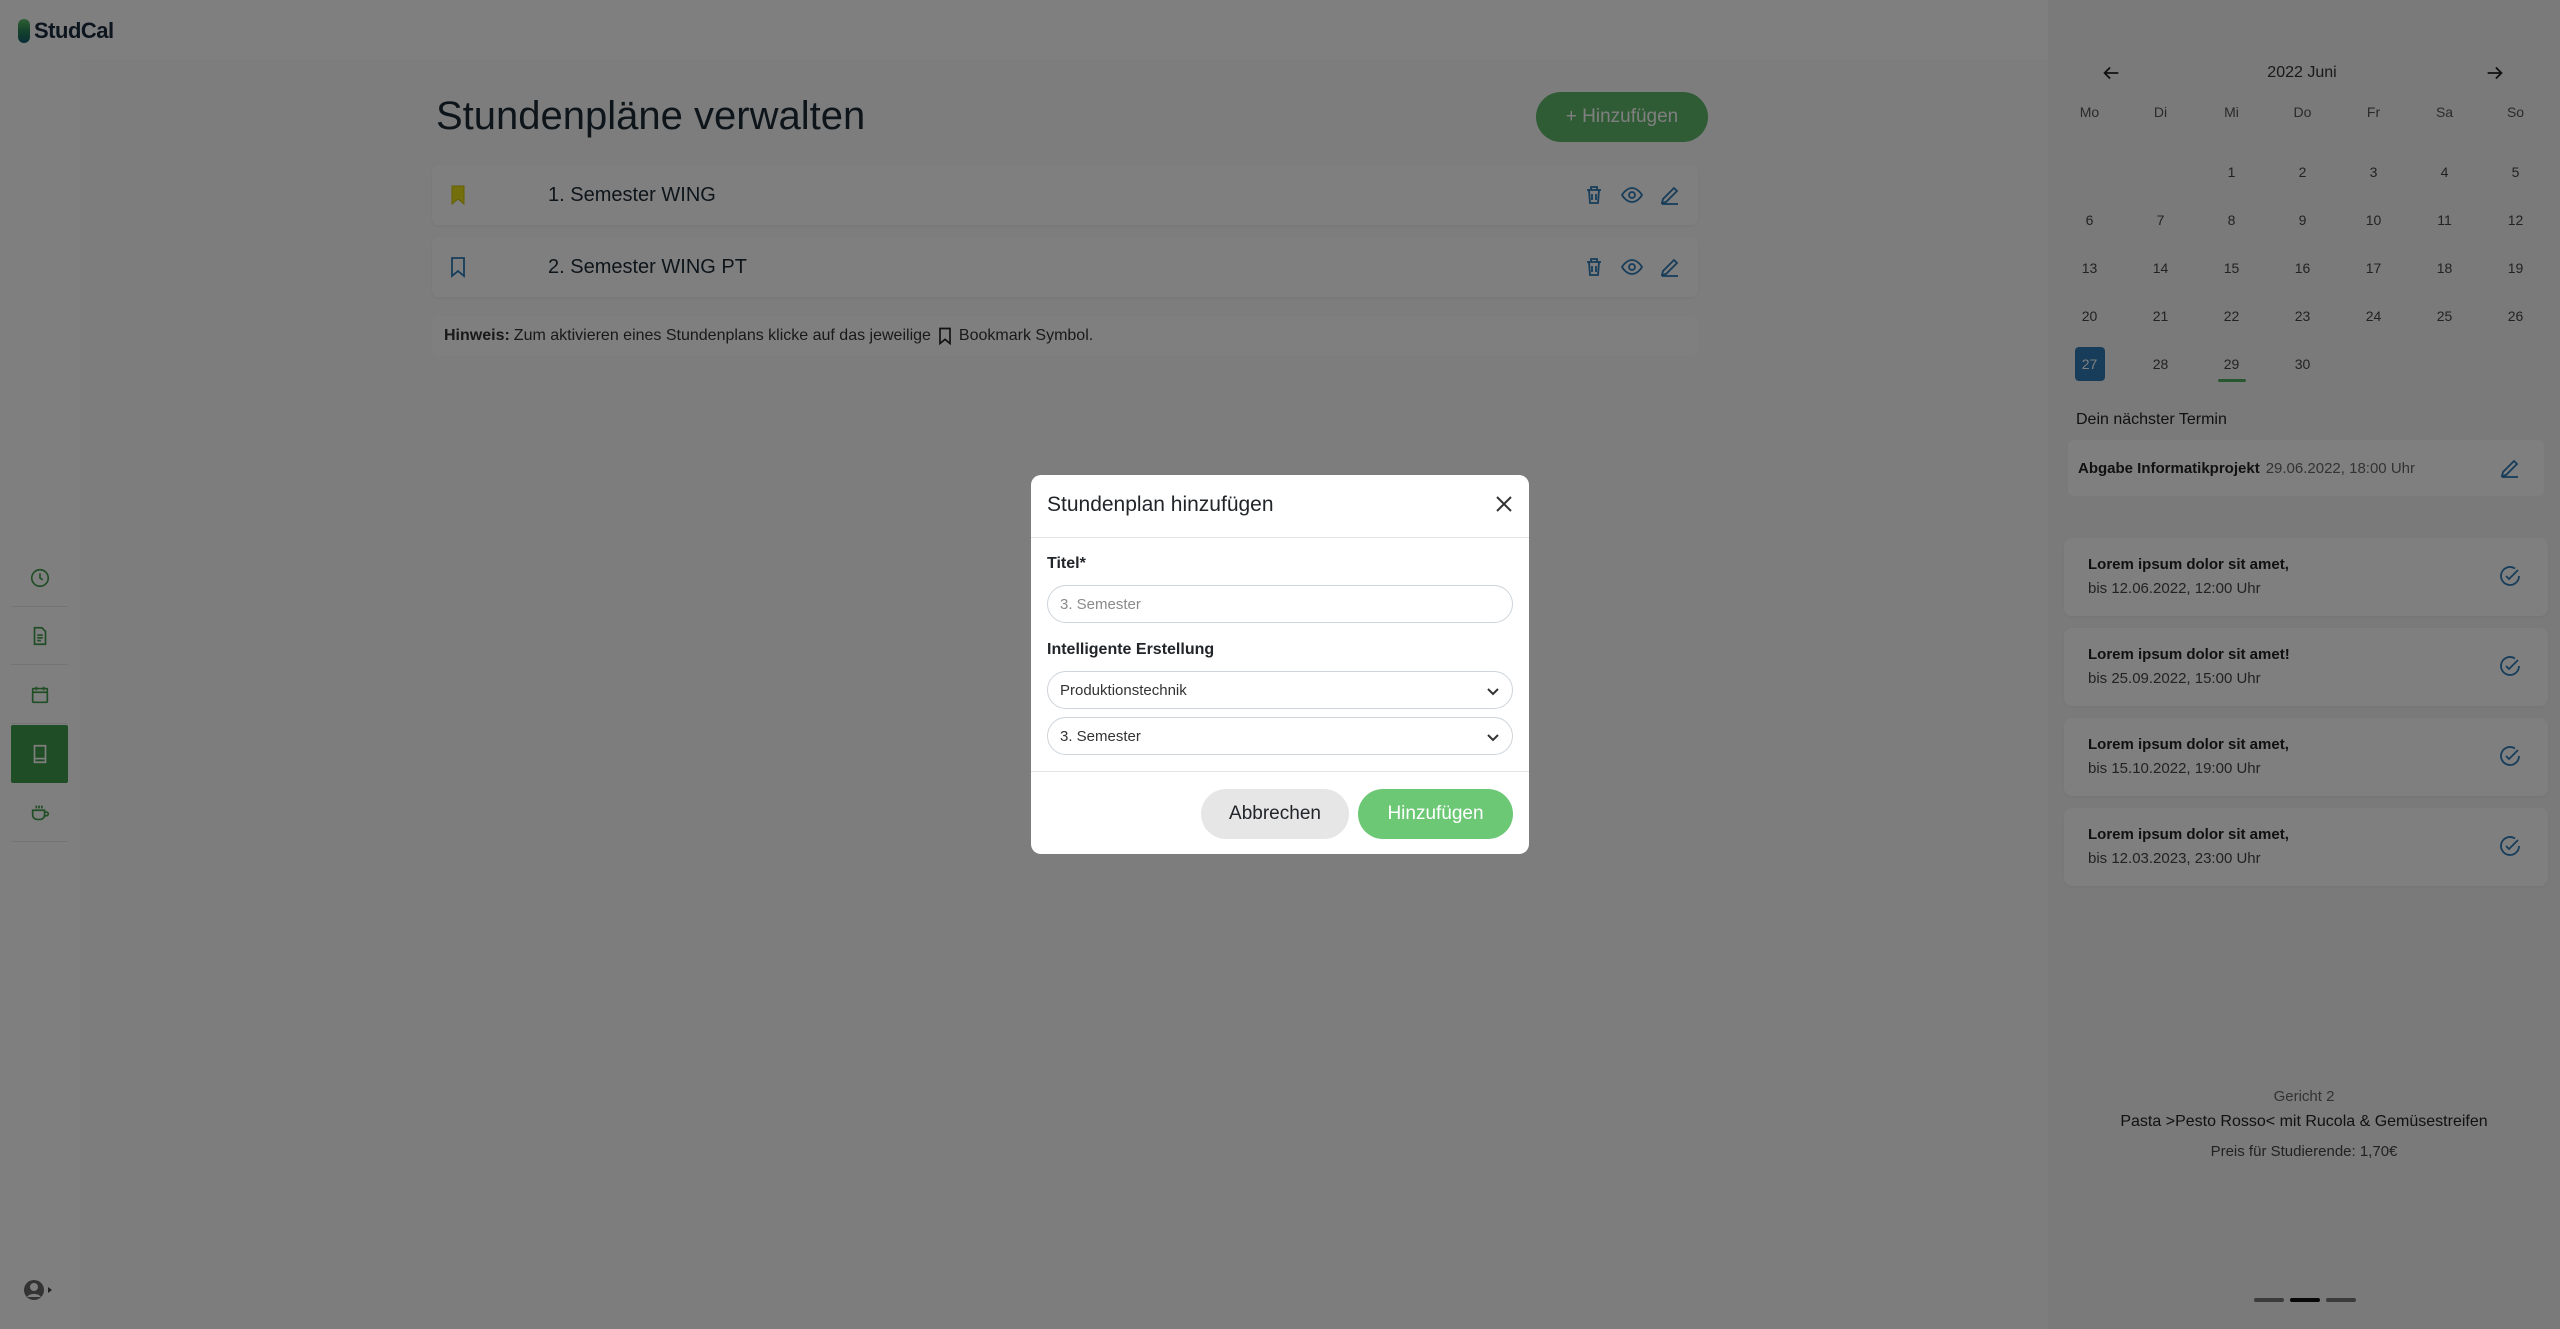 The image size is (2560, 1329). I want to click on dialog-title: Stundenplan hinzufügen, so click(1160, 504).